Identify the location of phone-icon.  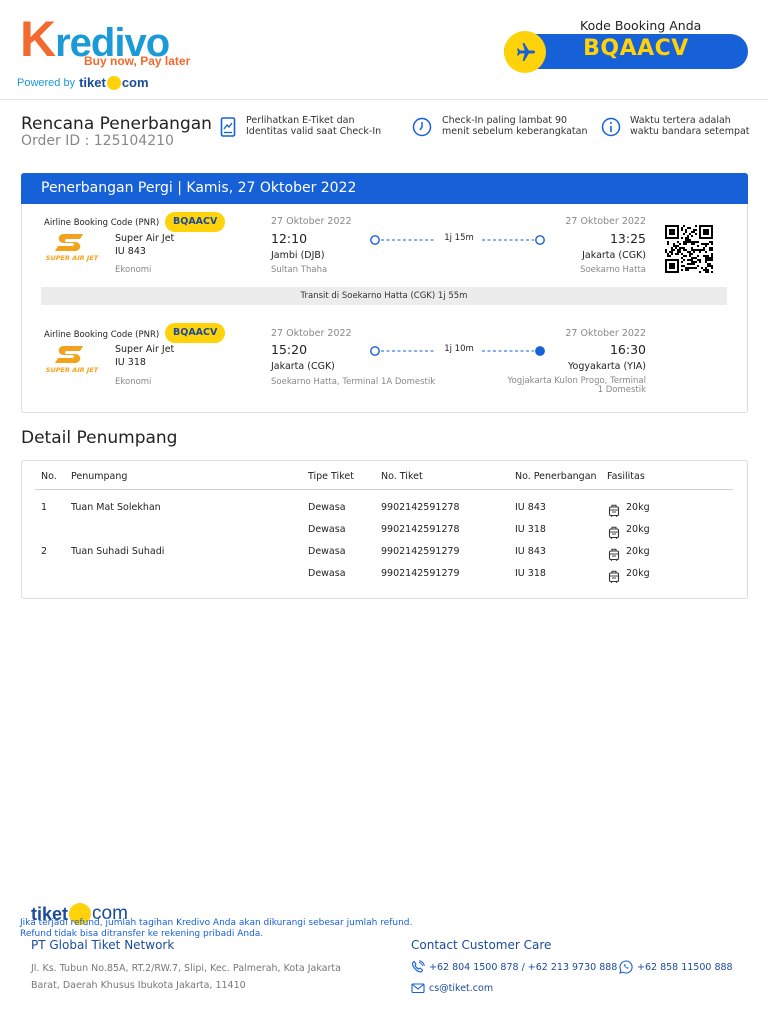
(418, 967).